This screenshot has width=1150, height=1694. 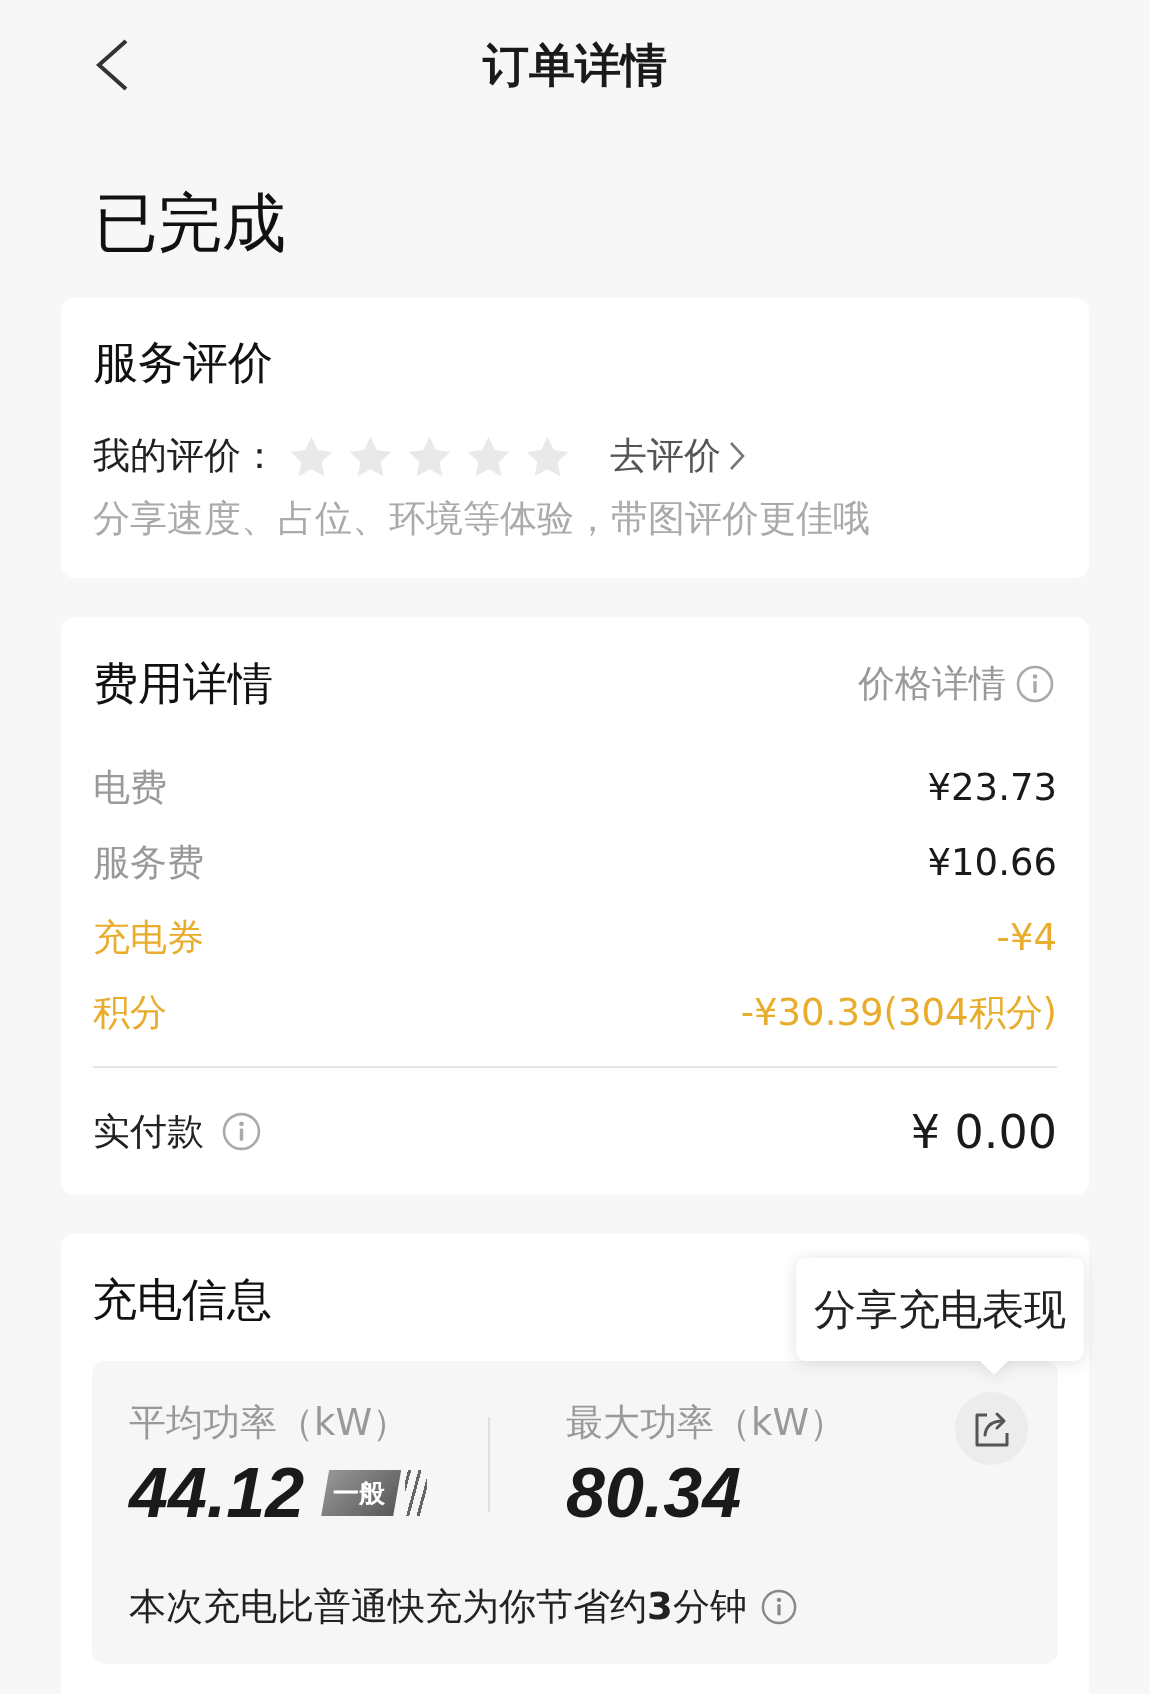 What do you see at coordinates (481, 519) in the screenshot?
I see `review-hint: 分享速度、占位、环境等体验，带图评价更佳哦` at bounding box center [481, 519].